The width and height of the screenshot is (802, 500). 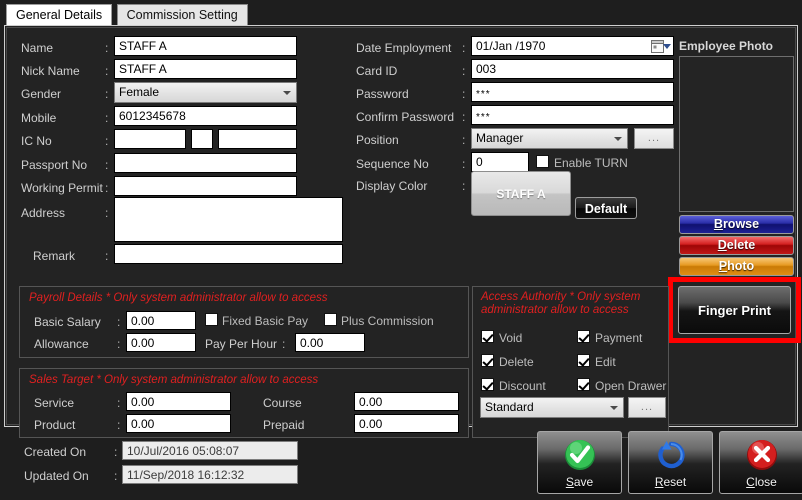 I want to click on display-color-default-button: Default, so click(x=606, y=208).